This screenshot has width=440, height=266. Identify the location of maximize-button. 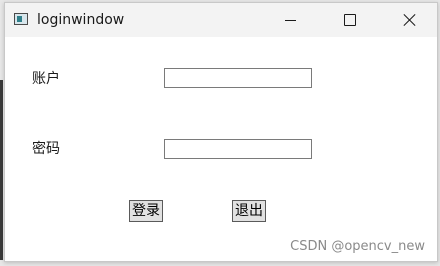
(350, 20).